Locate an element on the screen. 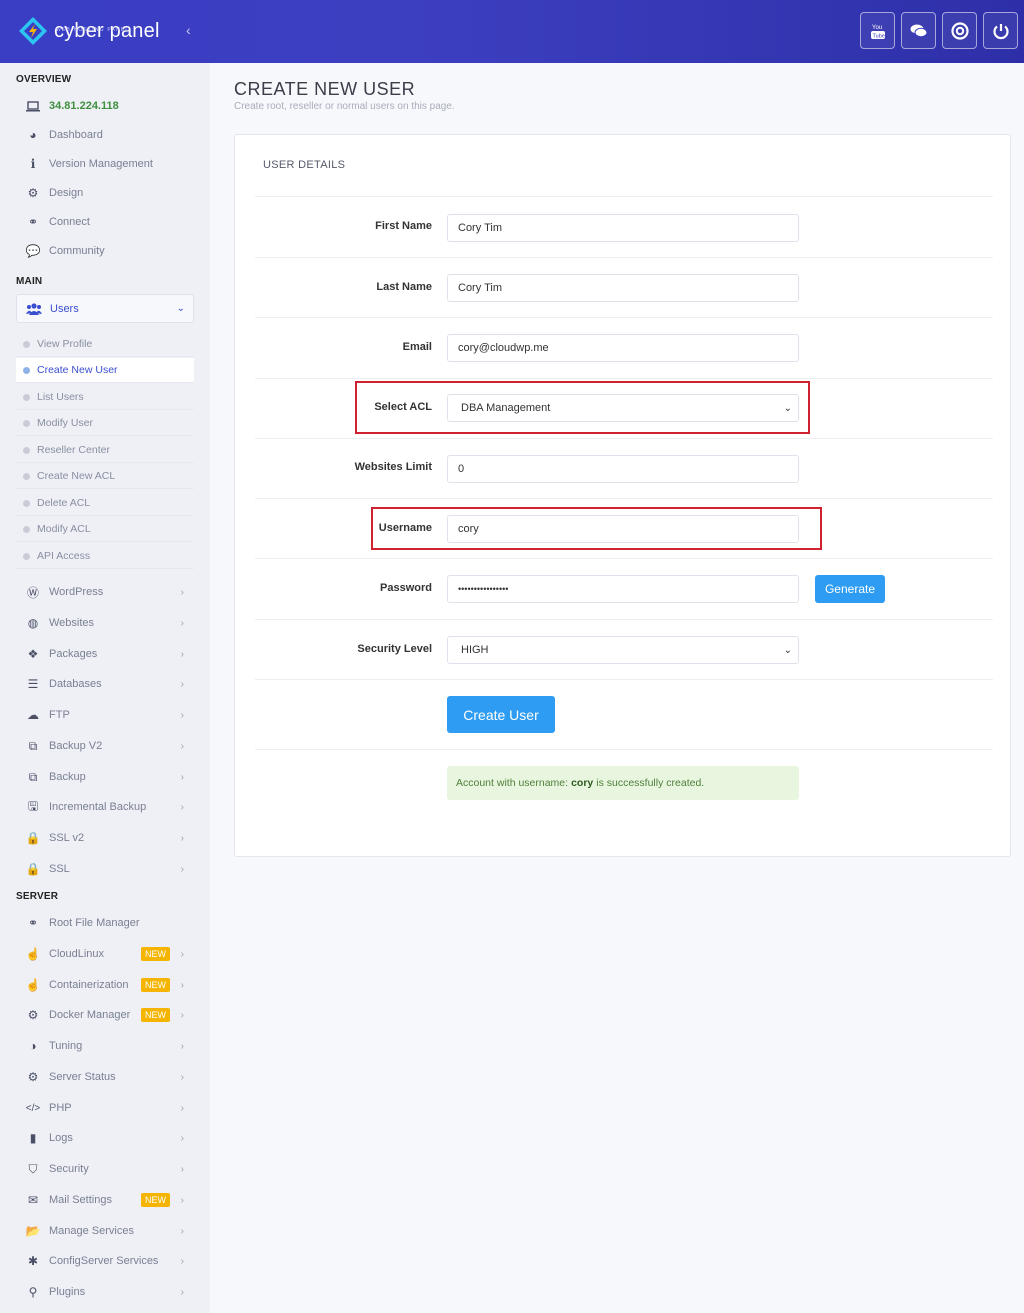 This screenshot has width=1024, height=1313. sidebar-item-ssl: 🔒 SSL › is located at coordinates (105, 869).